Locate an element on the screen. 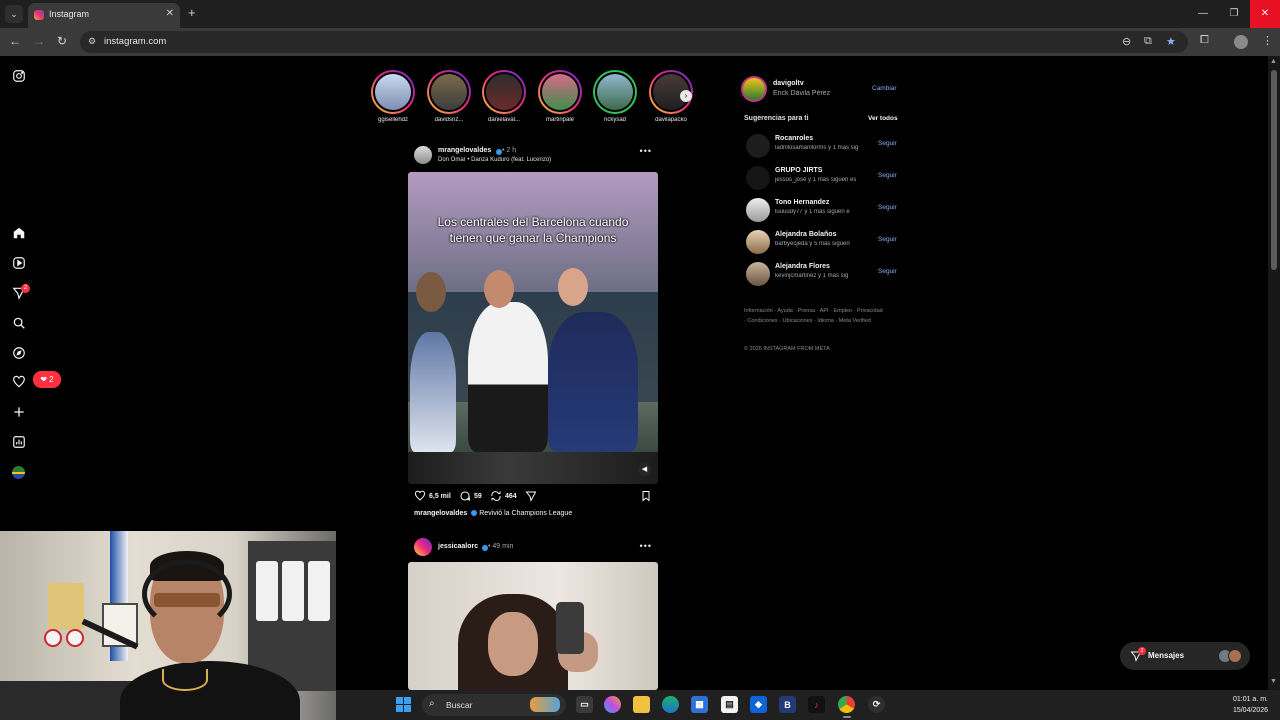 The width and height of the screenshot is (1280, 720). instagram-logo-icon is located at coordinates (19, 76).